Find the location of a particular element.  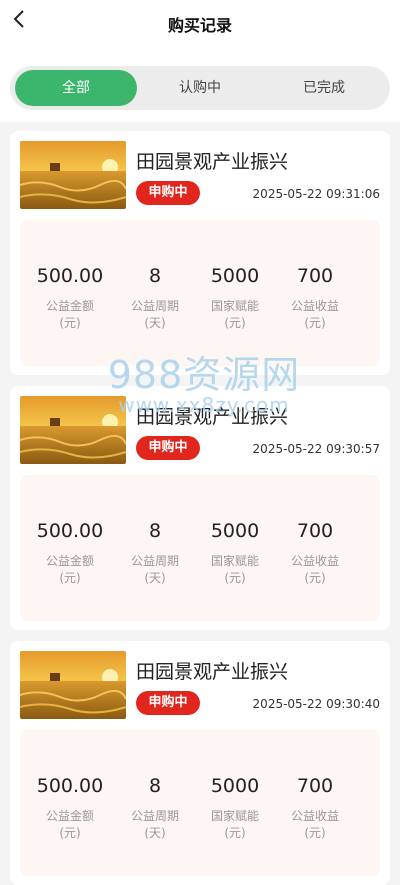

page-title: 购买记录 is located at coordinates (199, 25).